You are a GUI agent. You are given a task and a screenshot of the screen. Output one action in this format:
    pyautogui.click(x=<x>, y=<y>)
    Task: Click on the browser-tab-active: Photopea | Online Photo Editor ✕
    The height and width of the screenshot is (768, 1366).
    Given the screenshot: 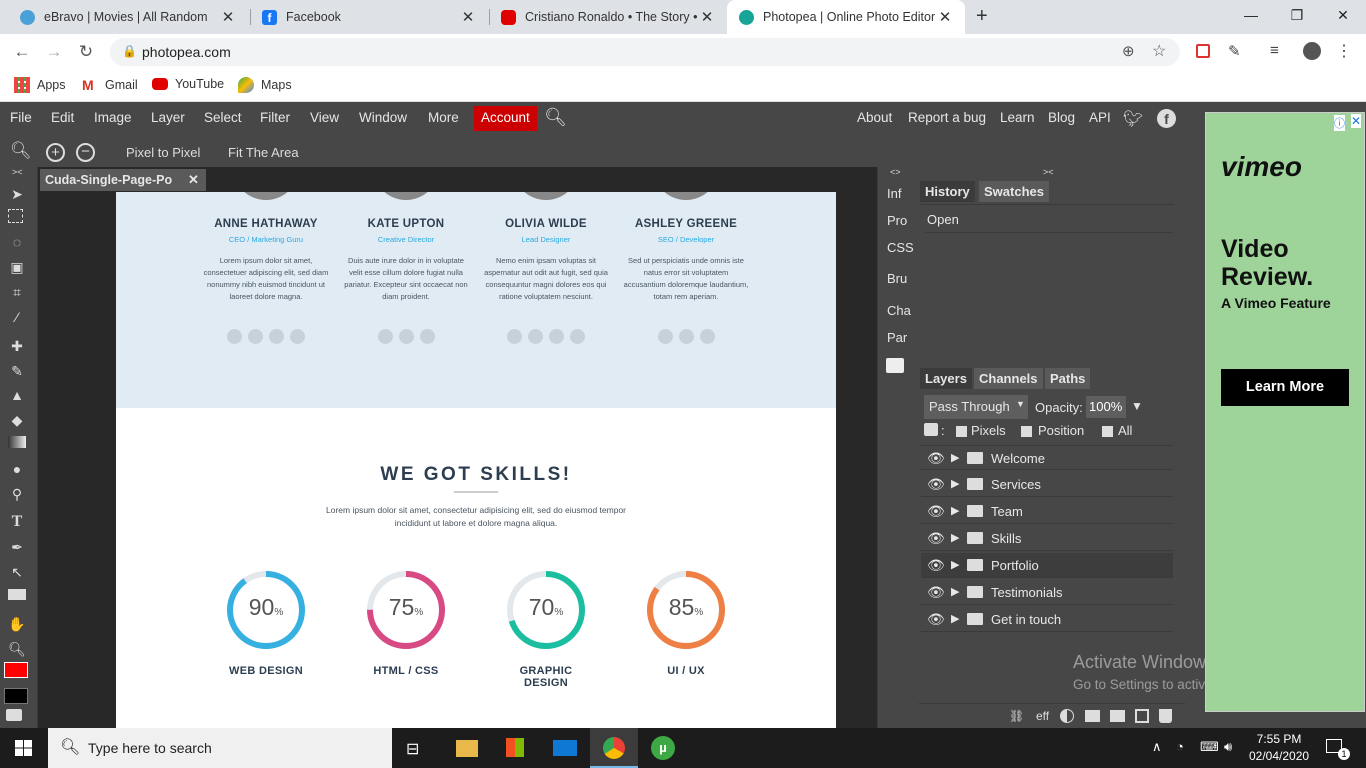 What is the action you would take?
    pyautogui.click(x=846, y=17)
    